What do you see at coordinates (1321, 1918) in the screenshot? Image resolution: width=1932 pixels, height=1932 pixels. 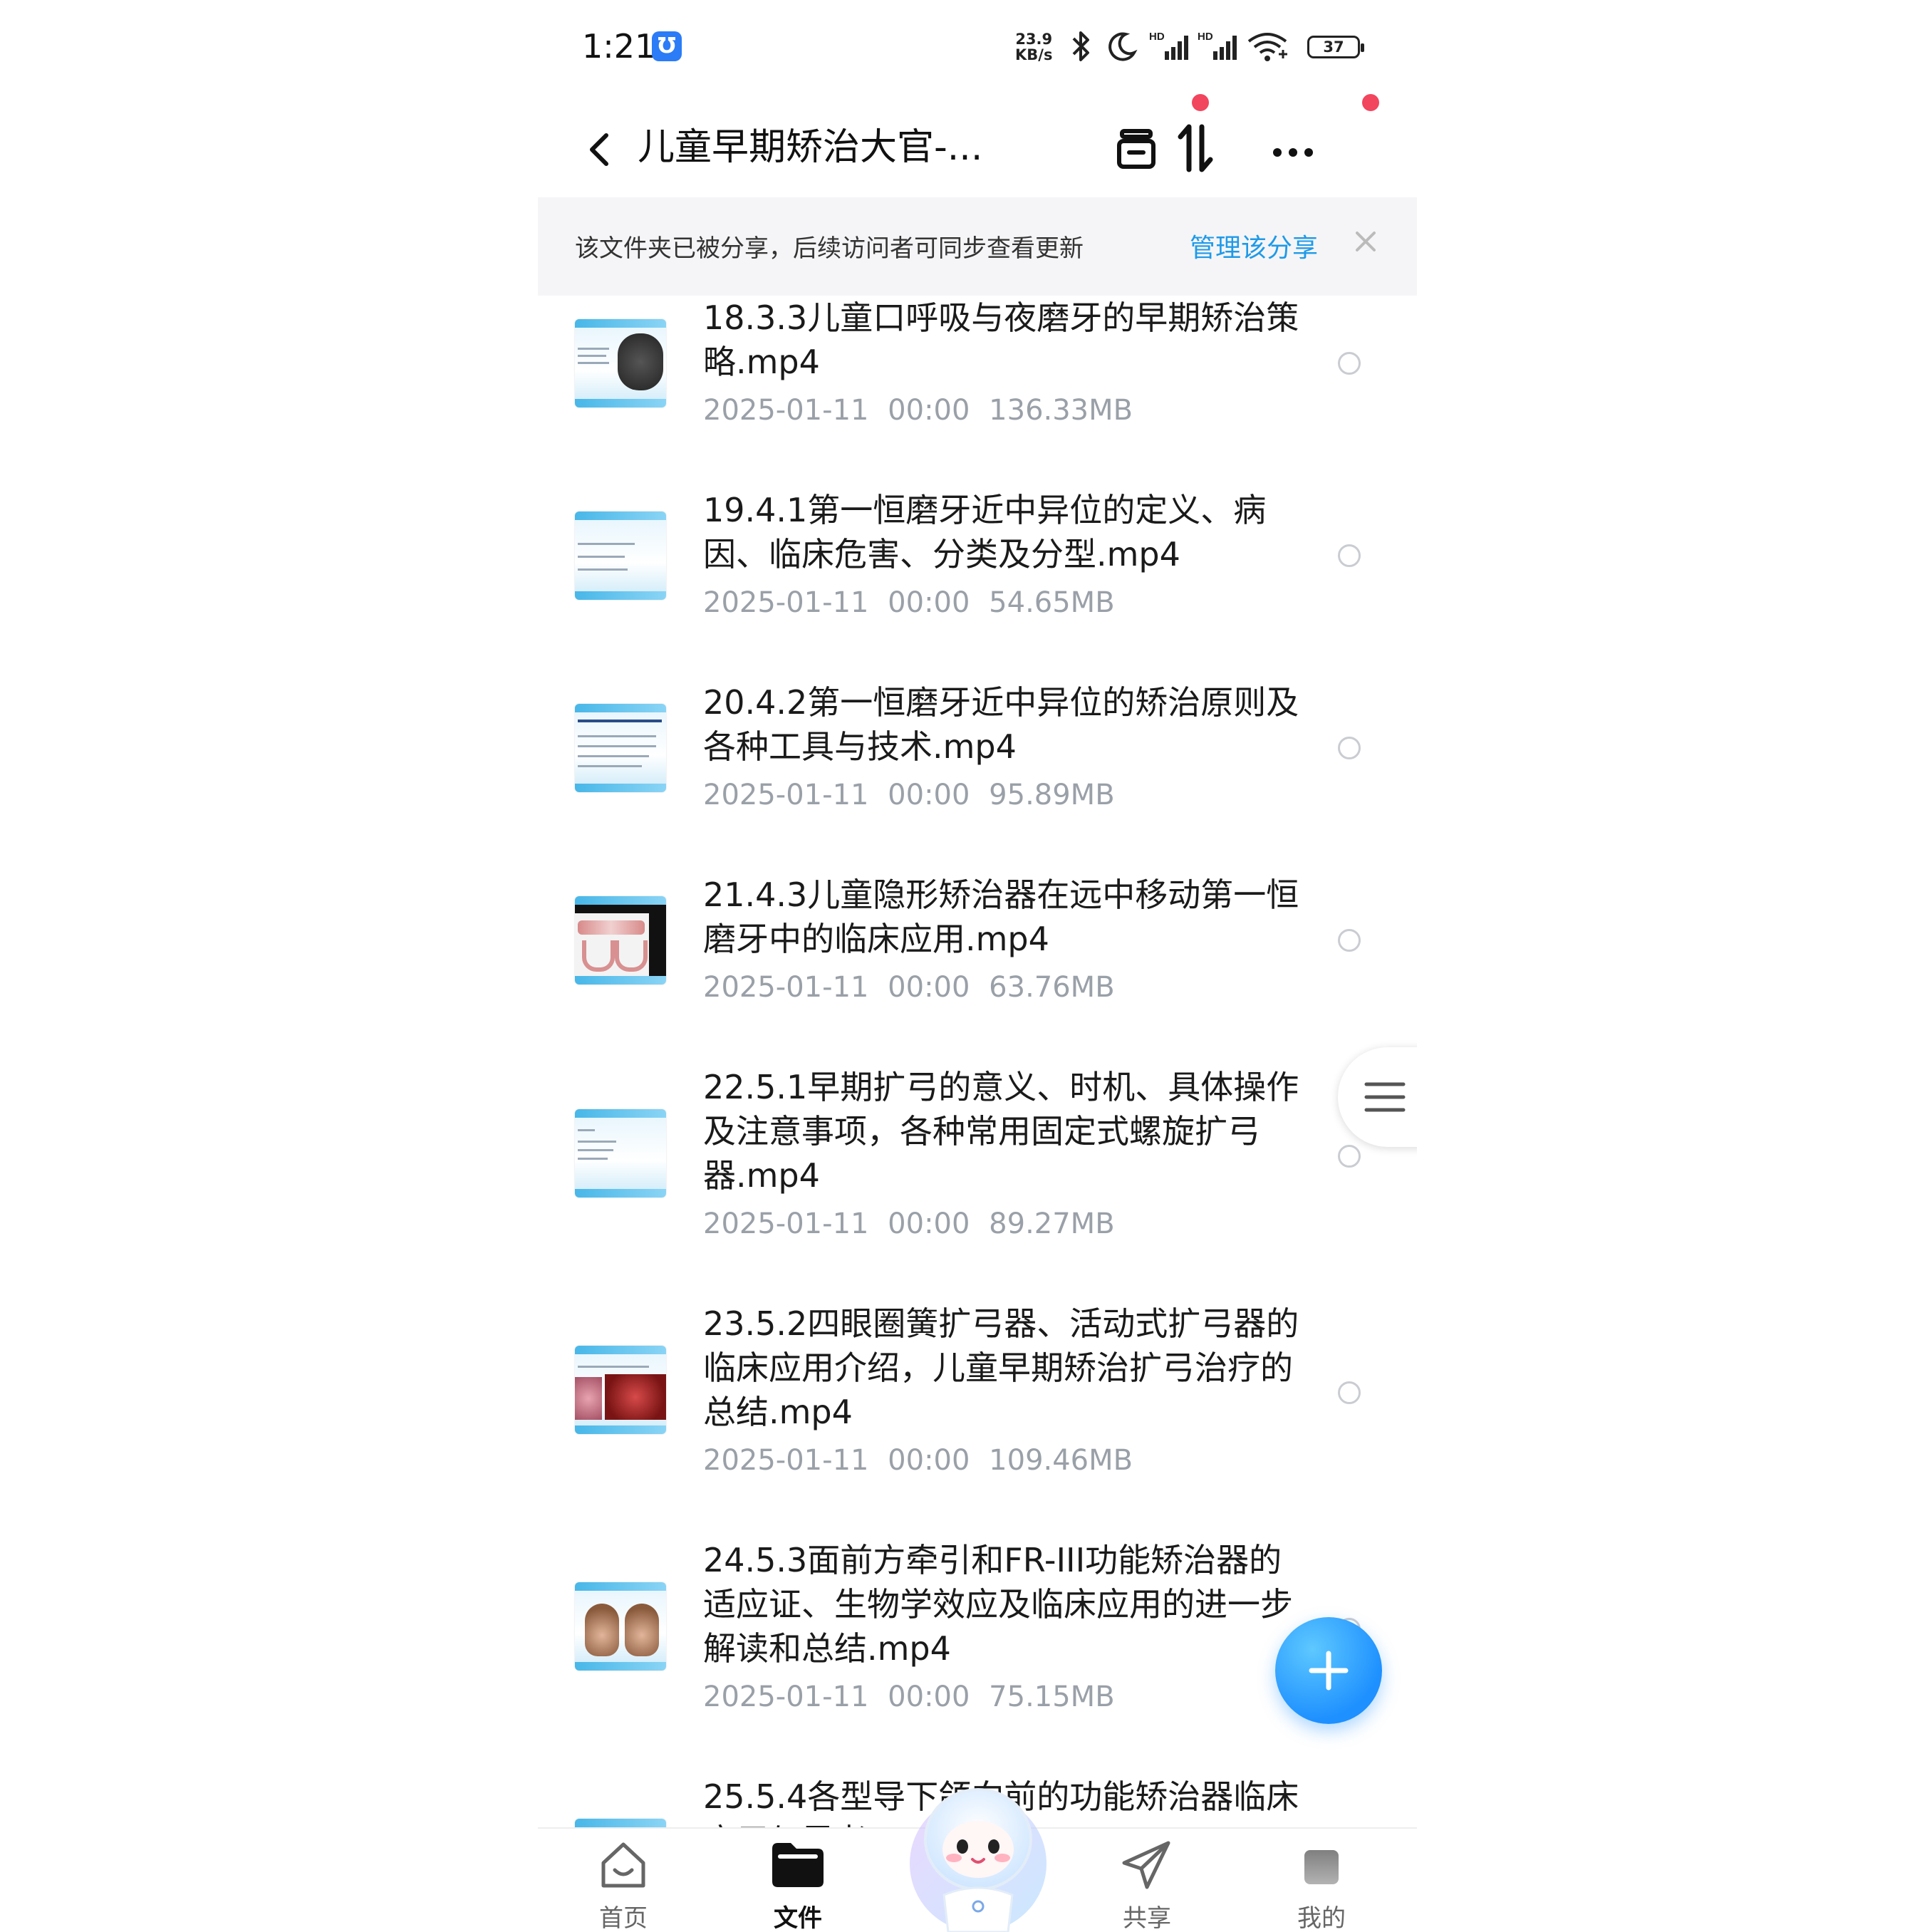 I see `nav-profile-label: 我的` at bounding box center [1321, 1918].